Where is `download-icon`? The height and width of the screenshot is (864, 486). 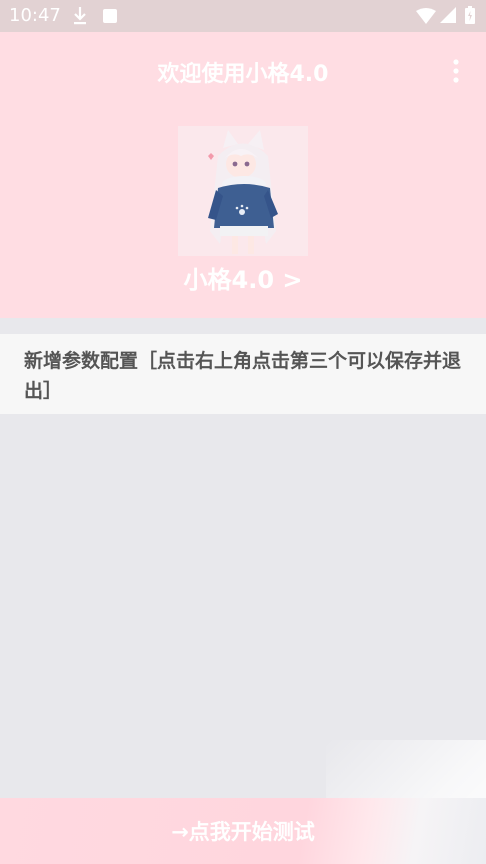 download-icon is located at coordinates (80, 16).